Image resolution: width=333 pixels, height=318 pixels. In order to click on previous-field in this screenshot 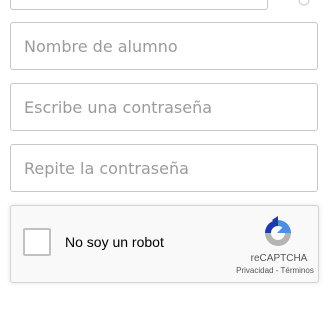, I will do `click(139, 5)`.